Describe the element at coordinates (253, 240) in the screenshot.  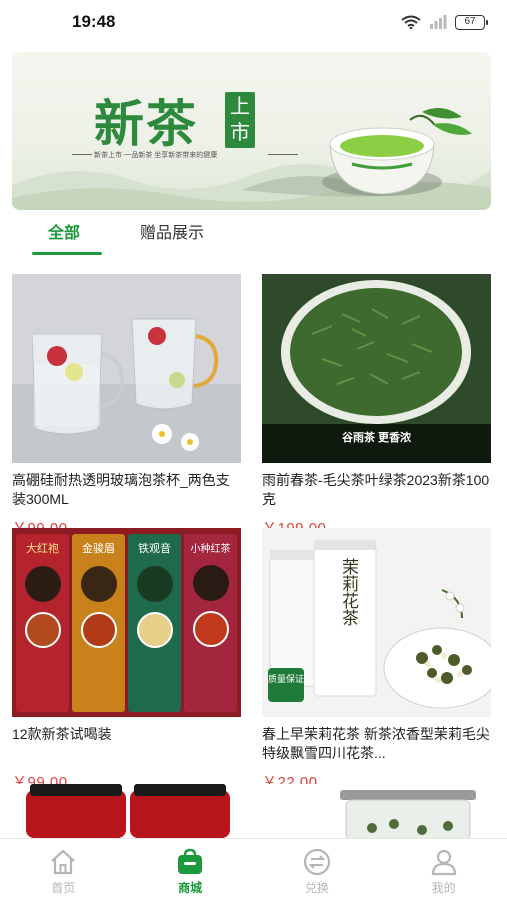
I see `category-tabs: 全部 赠品展示` at that location.